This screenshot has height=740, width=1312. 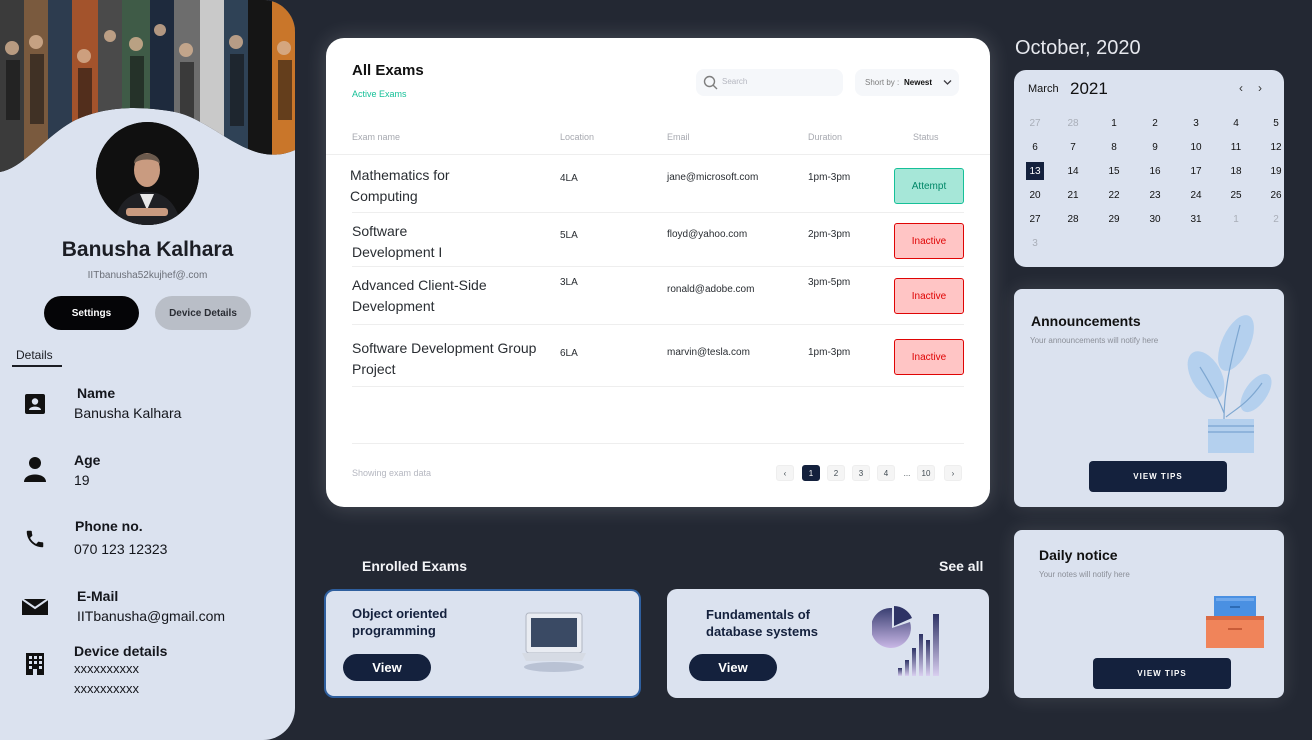 What do you see at coordinates (1260, 88) in the screenshot?
I see `calendar-next-button: ›` at bounding box center [1260, 88].